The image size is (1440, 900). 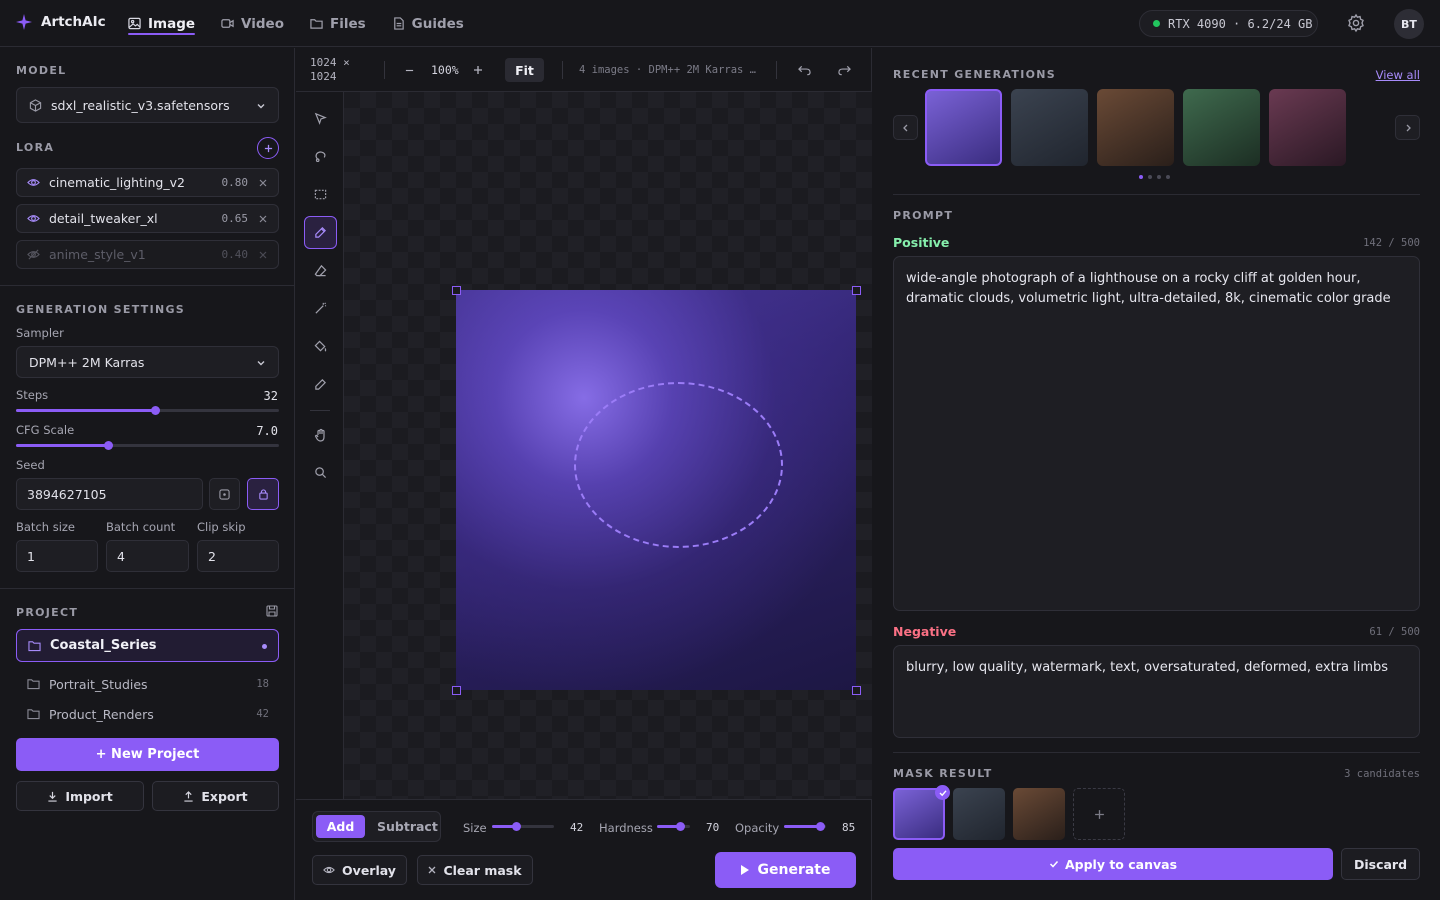 I want to click on zoom-tool, so click(x=320, y=472).